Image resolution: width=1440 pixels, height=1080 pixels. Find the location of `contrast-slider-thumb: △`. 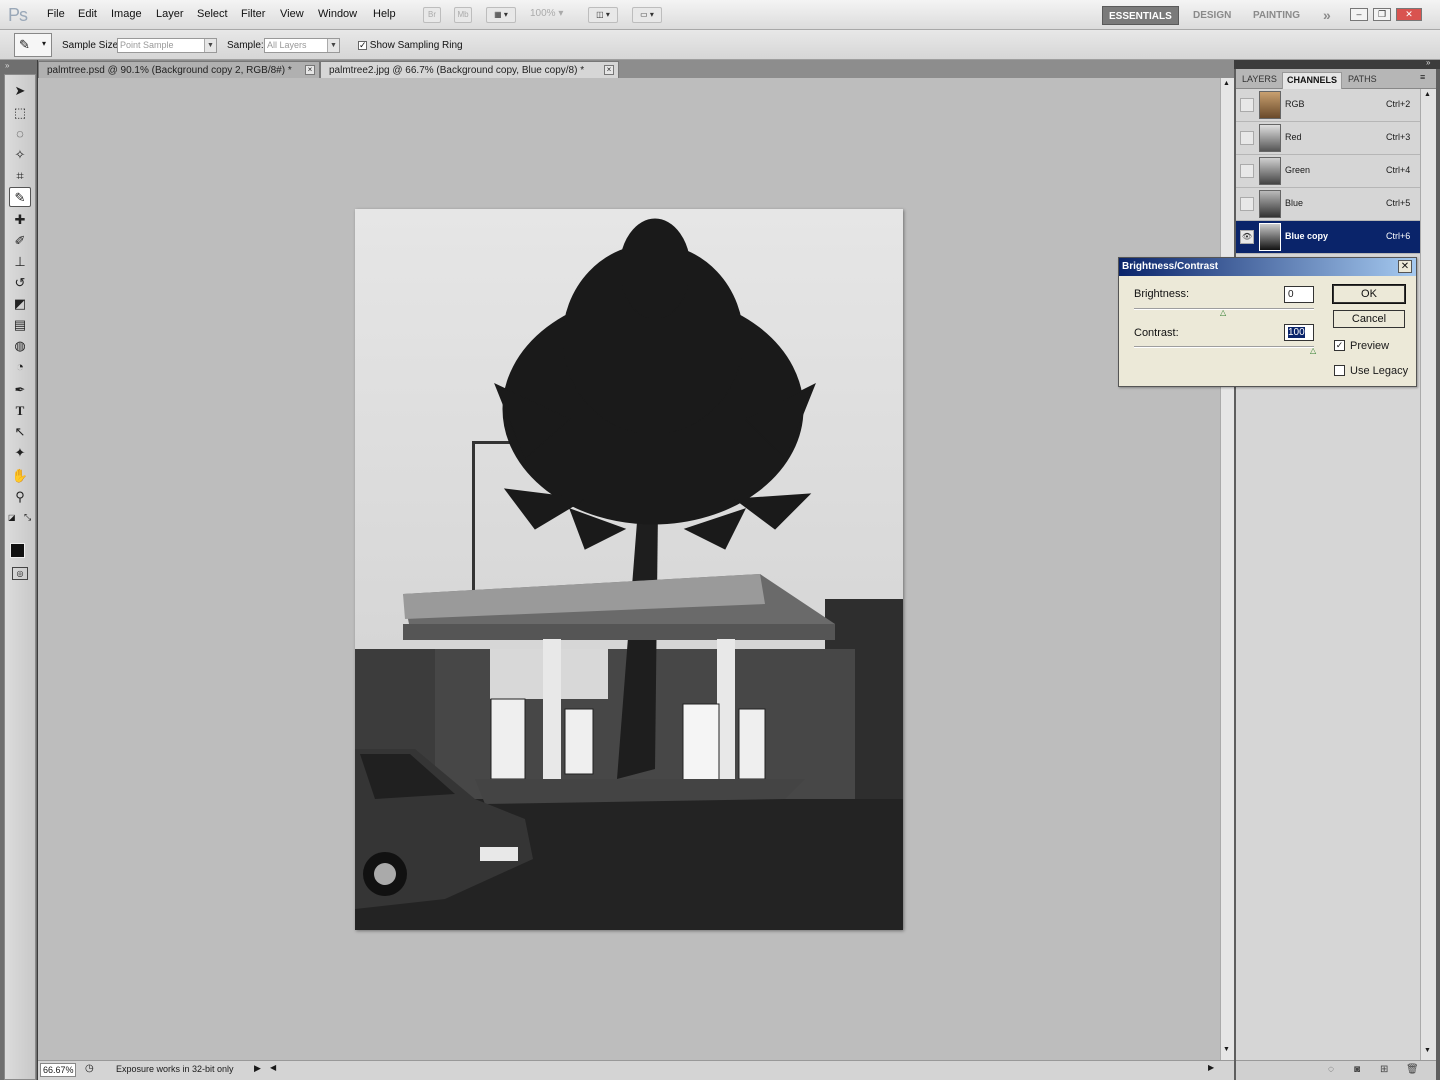

contrast-slider-thumb: △ is located at coordinates (1313, 350).